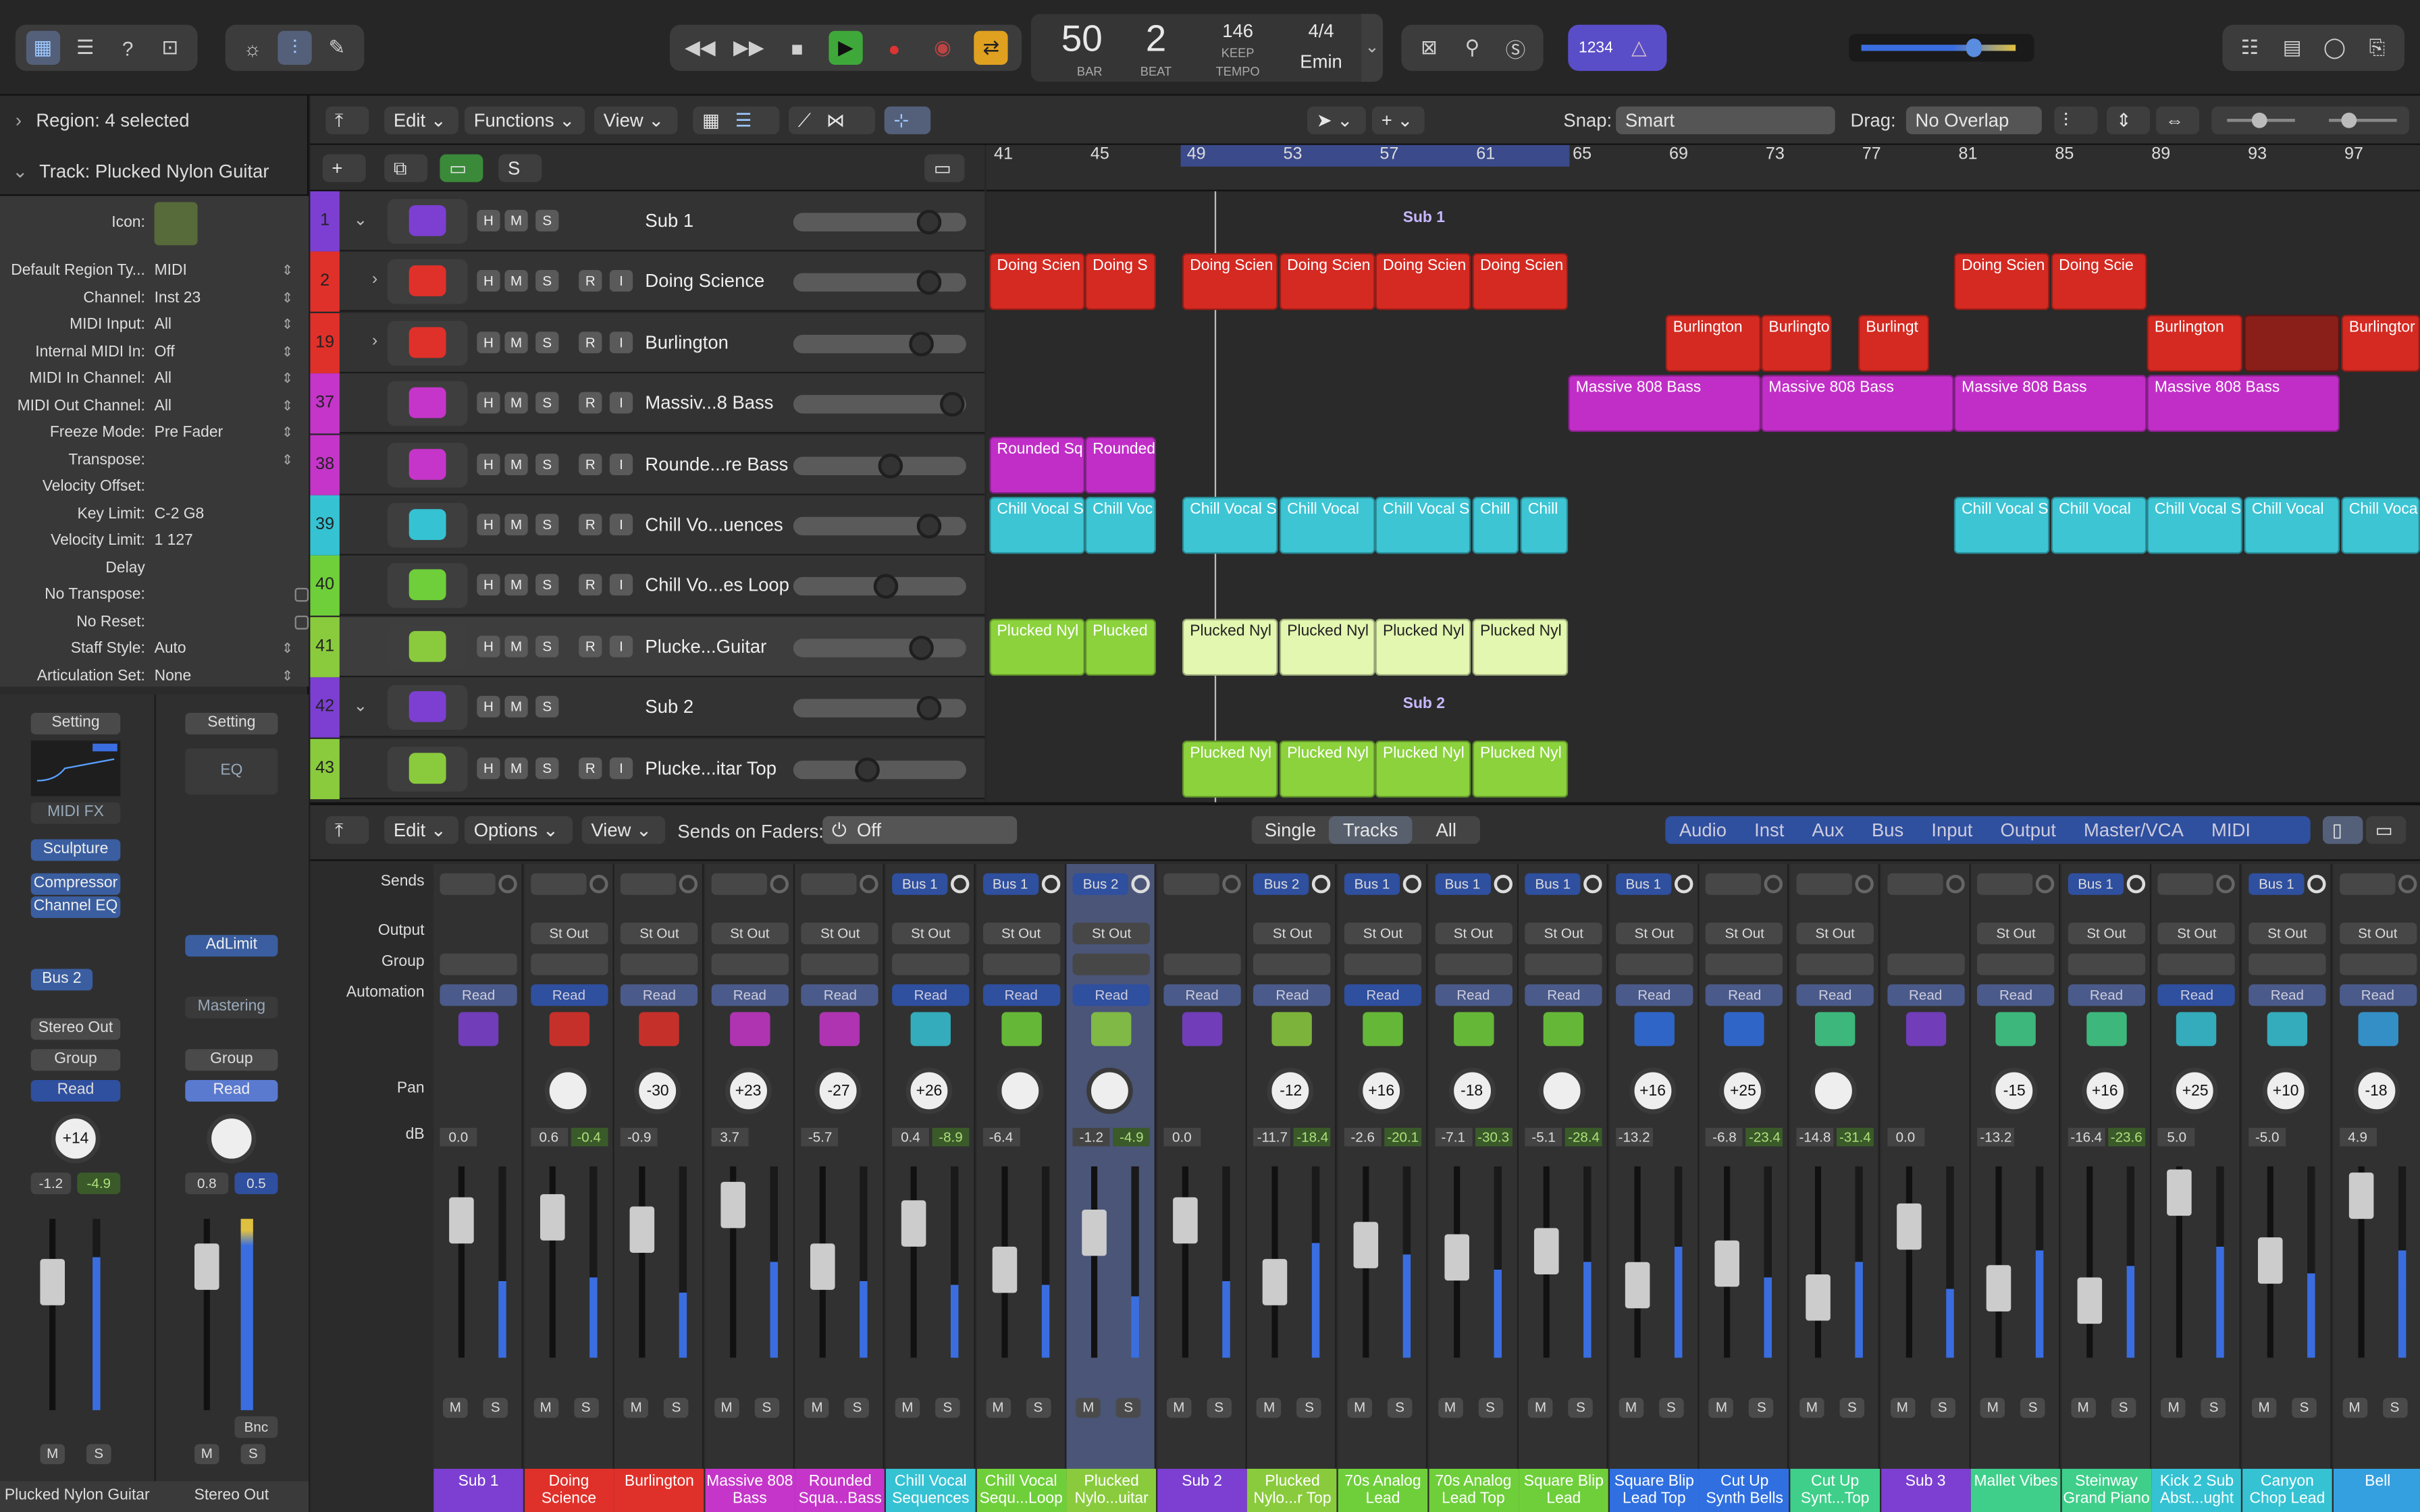  What do you see at coordinates (1769, 830) in the screenshot?
I see `filter-inst: Inst` at bounding box center [1769, 830].